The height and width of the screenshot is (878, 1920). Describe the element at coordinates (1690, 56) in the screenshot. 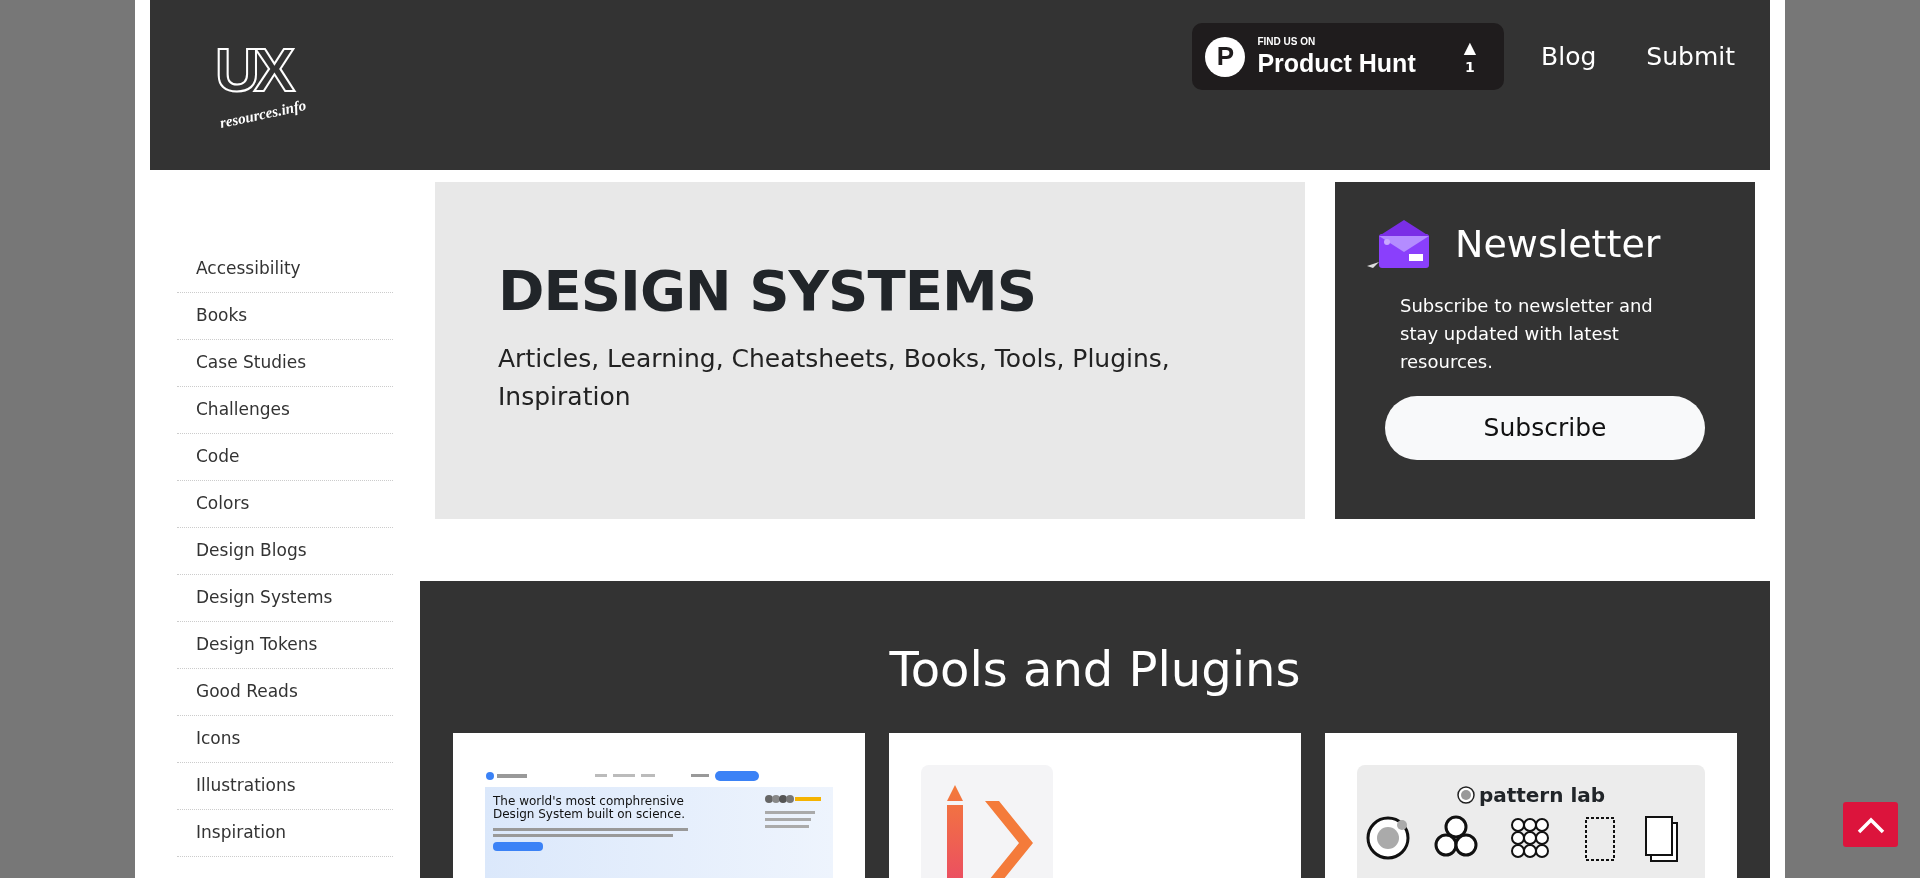

I see `nav-link: Submit` at that location.